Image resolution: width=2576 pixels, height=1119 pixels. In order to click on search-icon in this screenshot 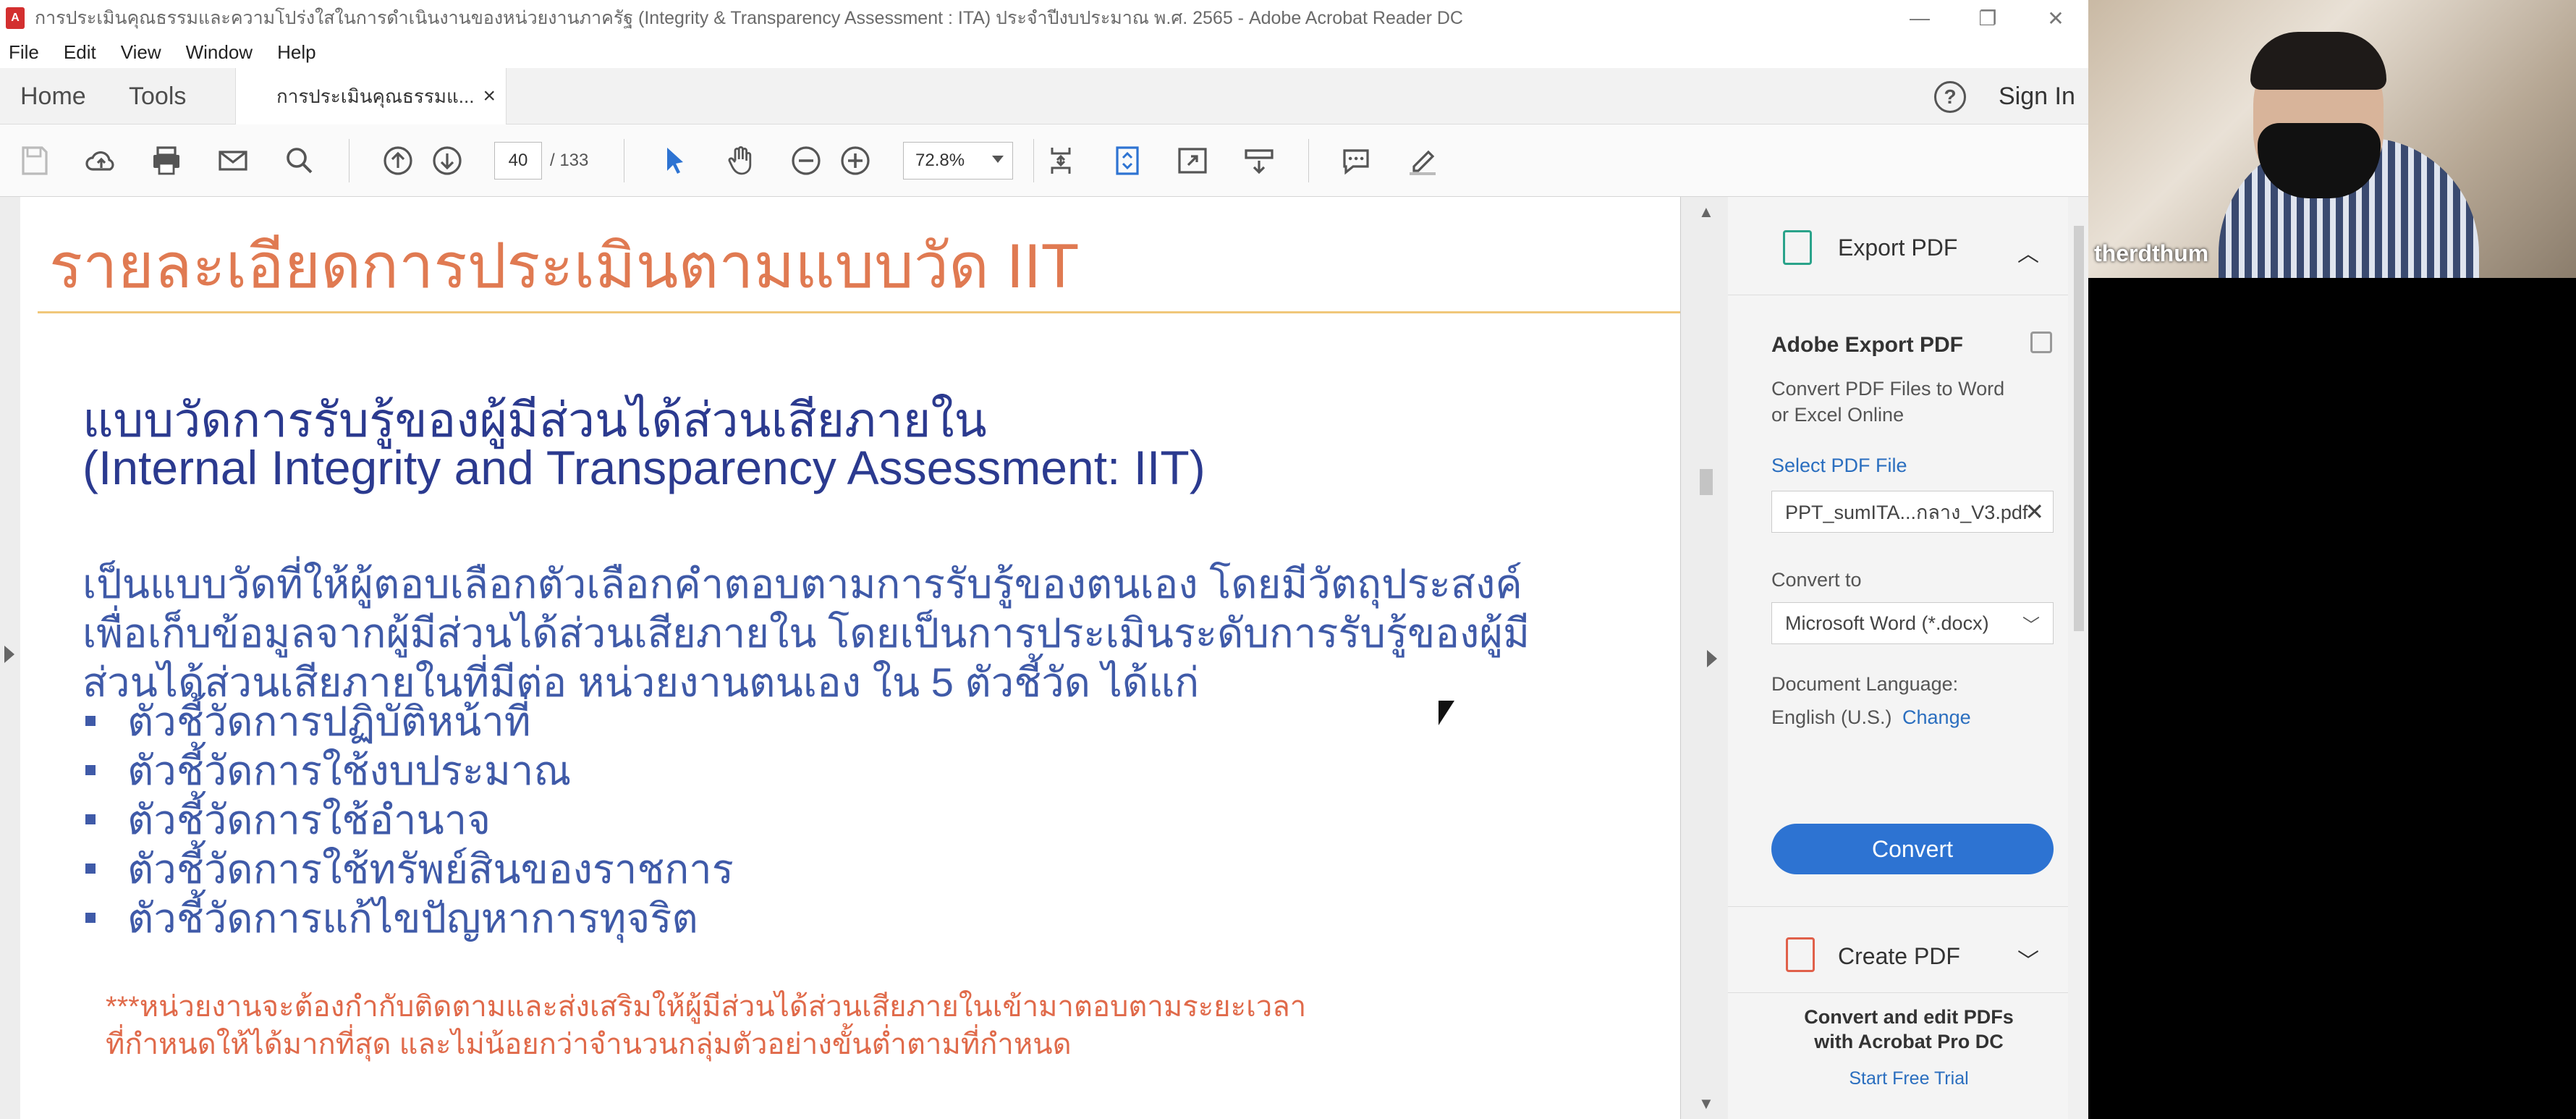, I will do `click(299, 160)`.